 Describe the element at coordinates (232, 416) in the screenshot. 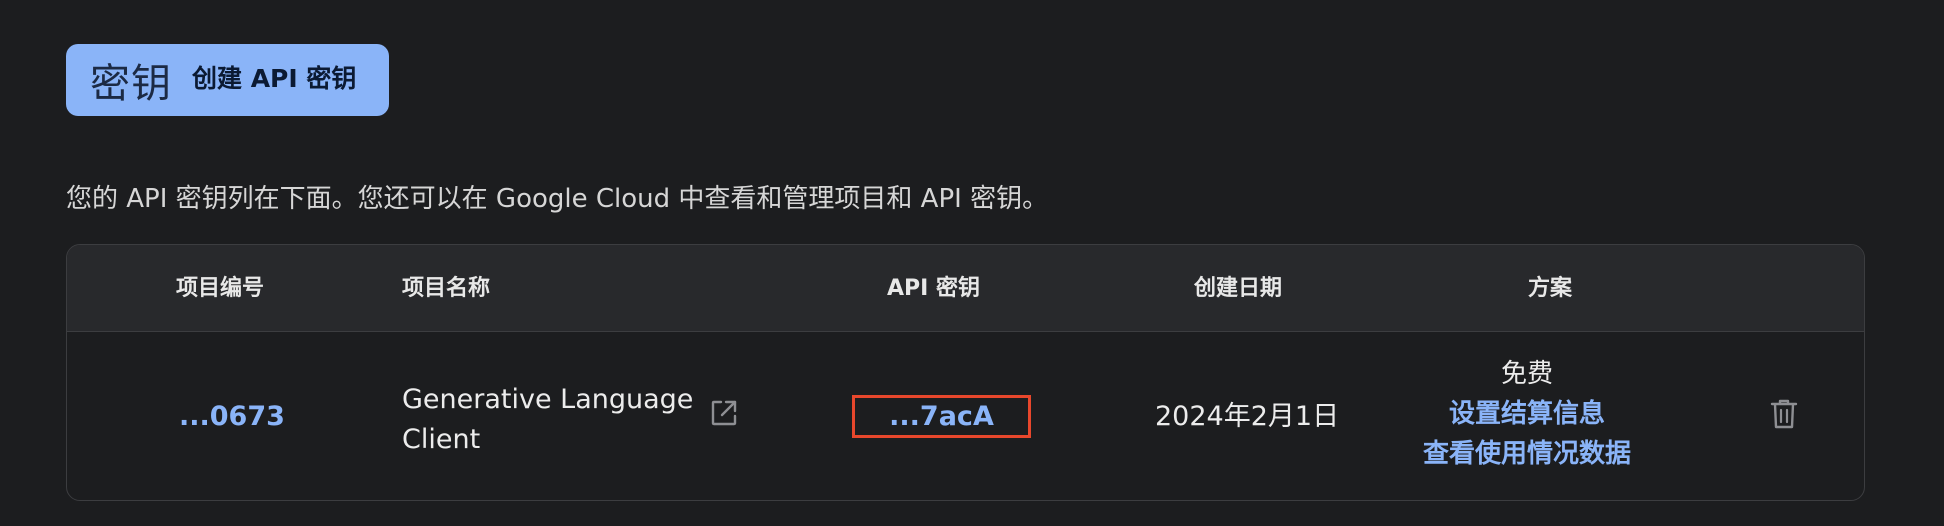

I see `project-number-link: ...0673` at that location.